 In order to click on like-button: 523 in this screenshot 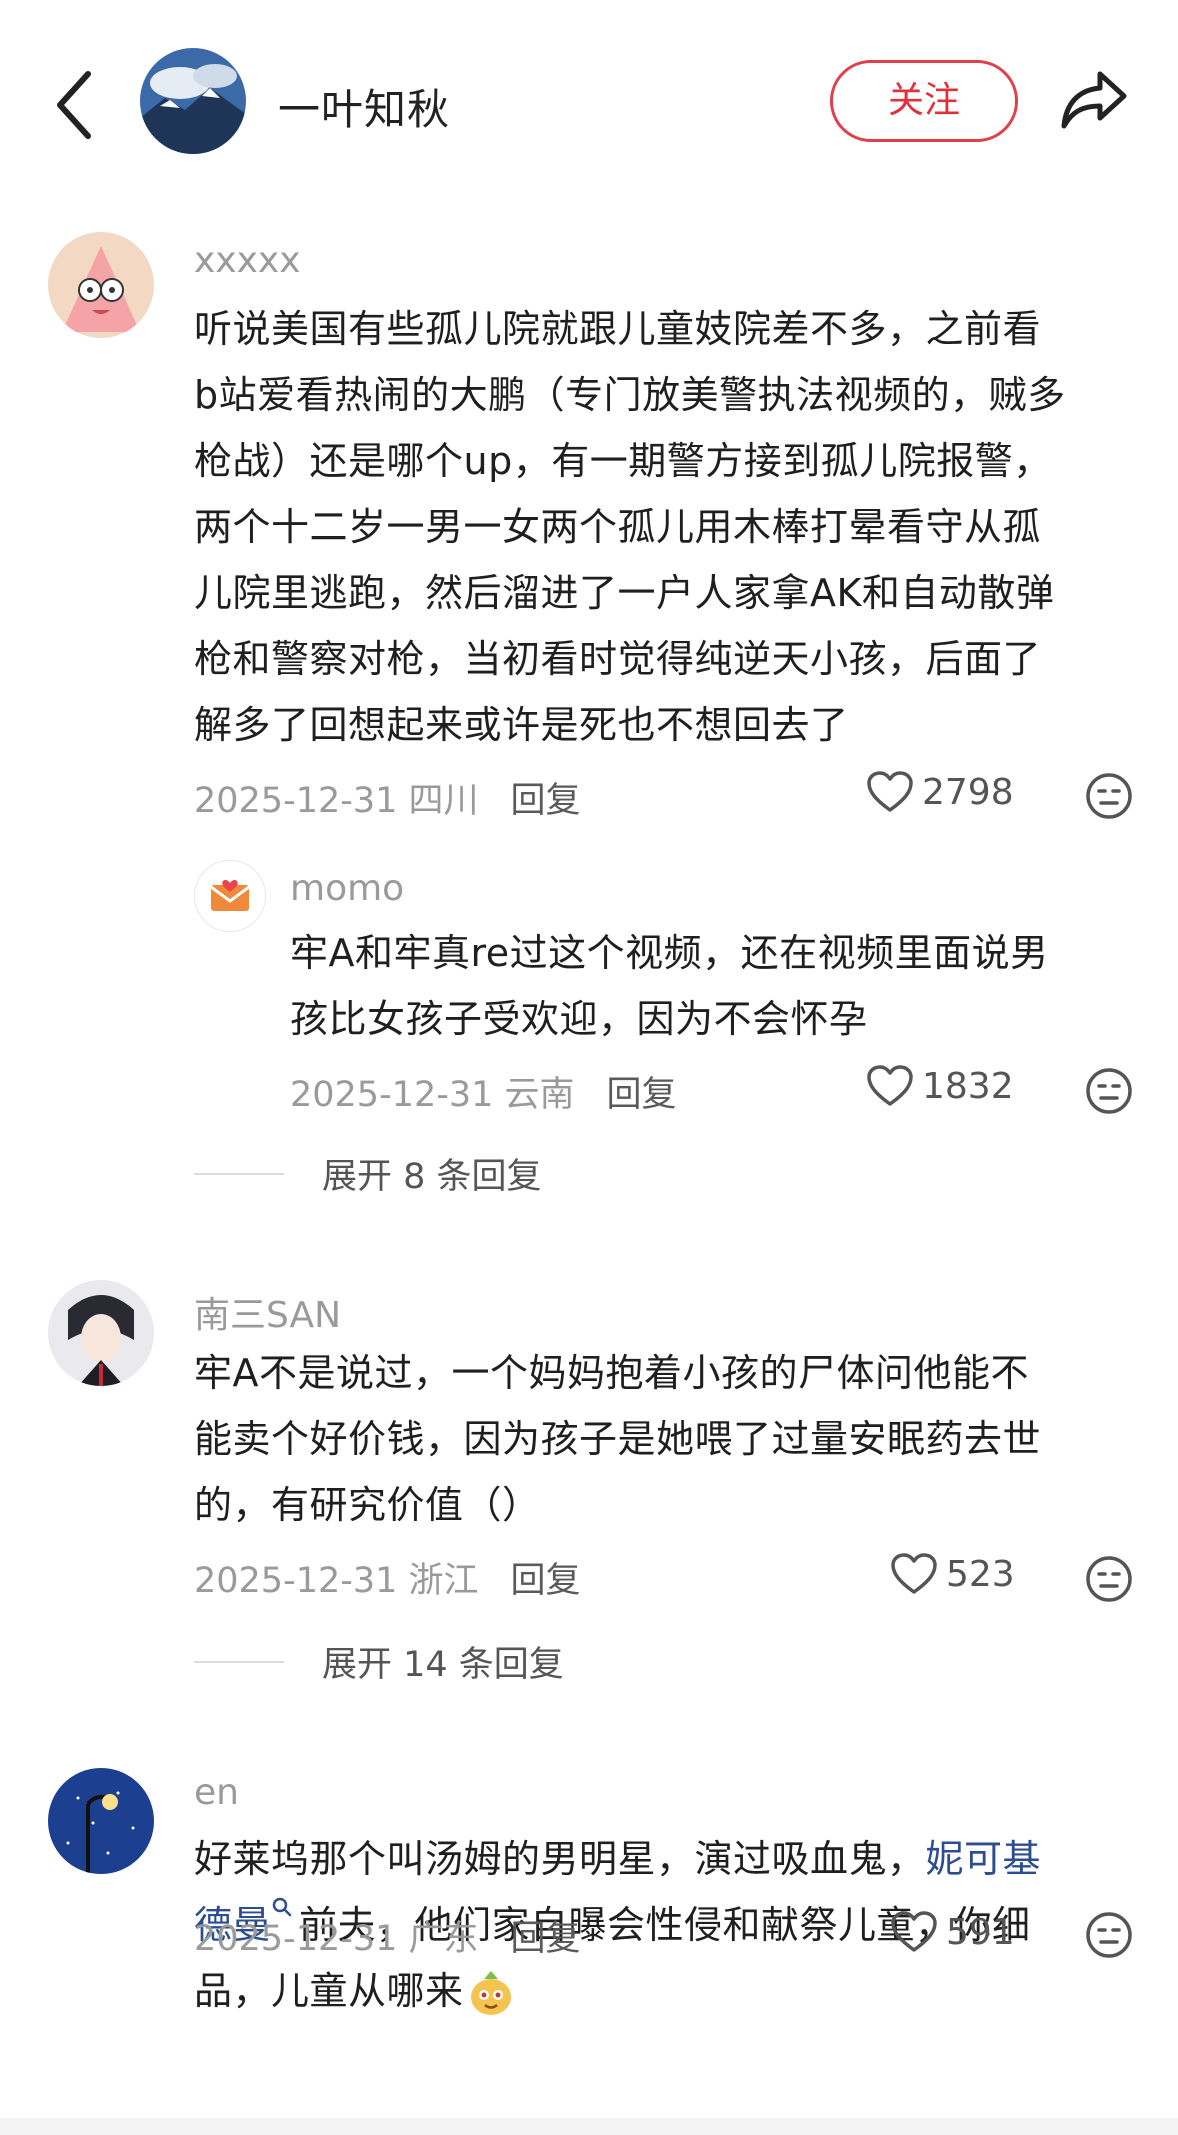, I will do `click(952, 1574)`.